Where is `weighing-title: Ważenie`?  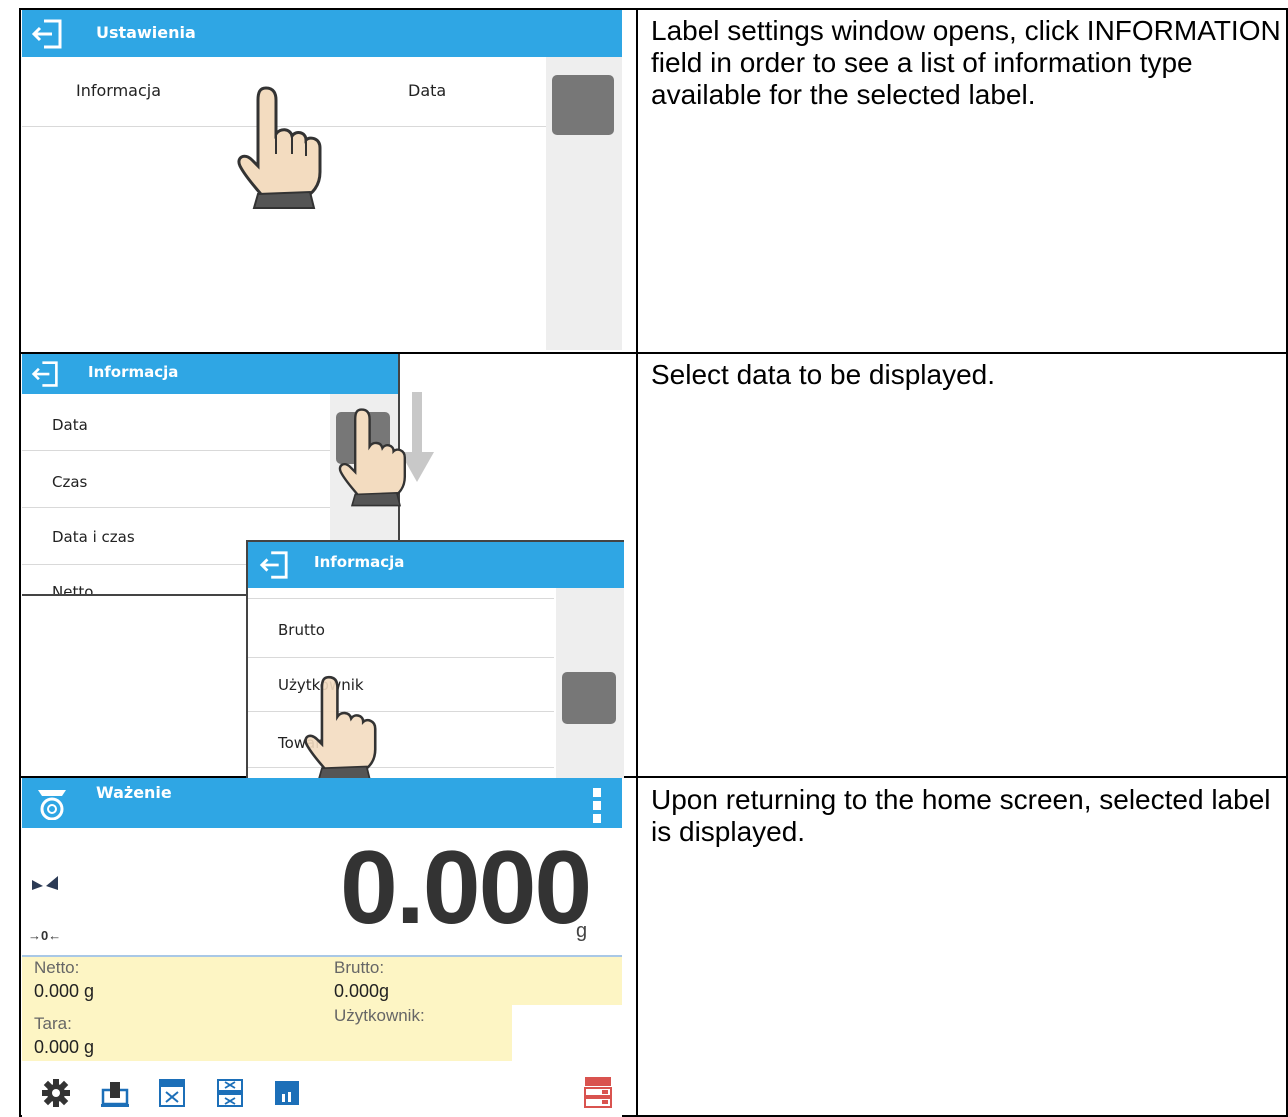
weighing-title: Ważenie is located at coordinates (134, 792).